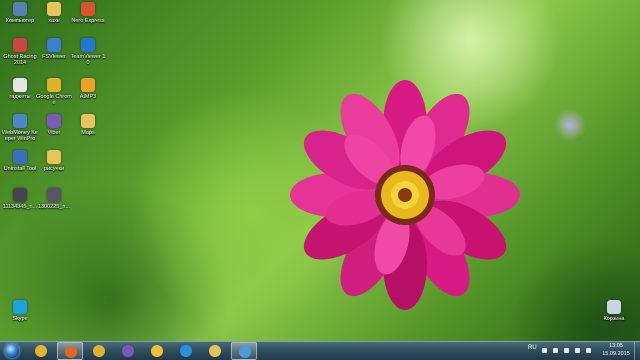 The height and width of the screenshot is (360, 640). What do you see at coordinates (54, 169) in the screenshot?
I see `desktop-shortcut-label: рисунки` at bounding box center [54, 169].